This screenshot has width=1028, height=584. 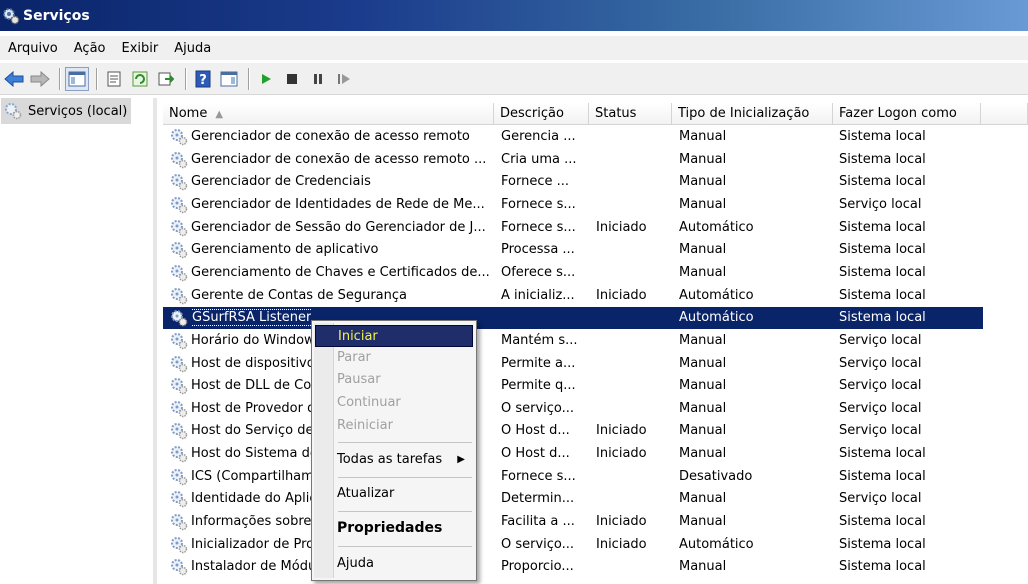 What do you see at coordinates (394, 494) in the screenshot?
I see `menu-item-atualizar: Atualizar` at bounding box center [394, 494].